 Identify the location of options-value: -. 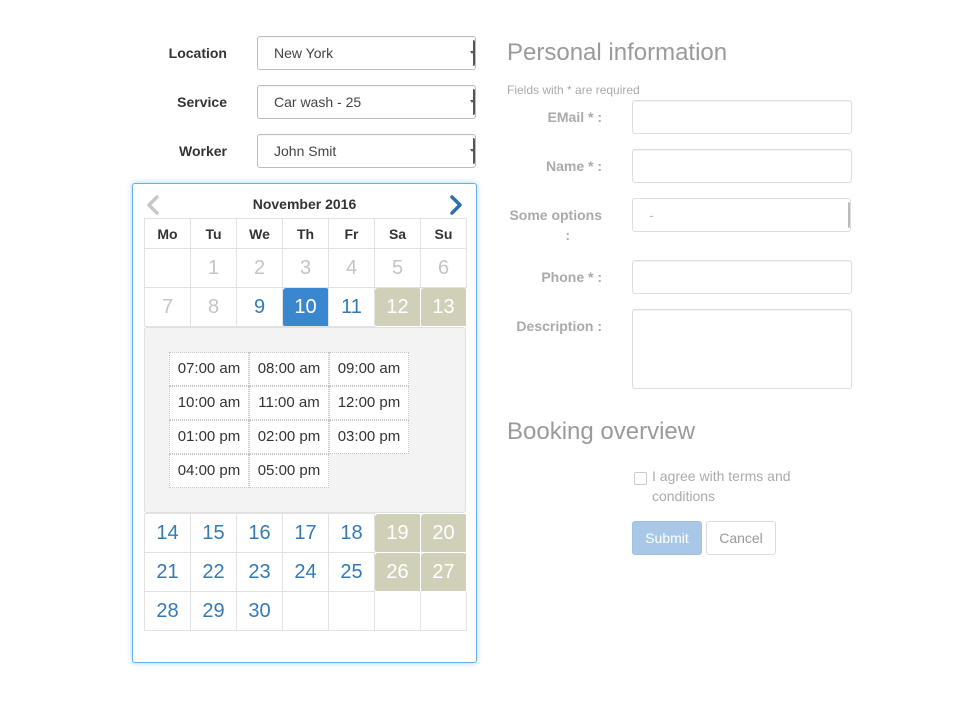
(651, 215).